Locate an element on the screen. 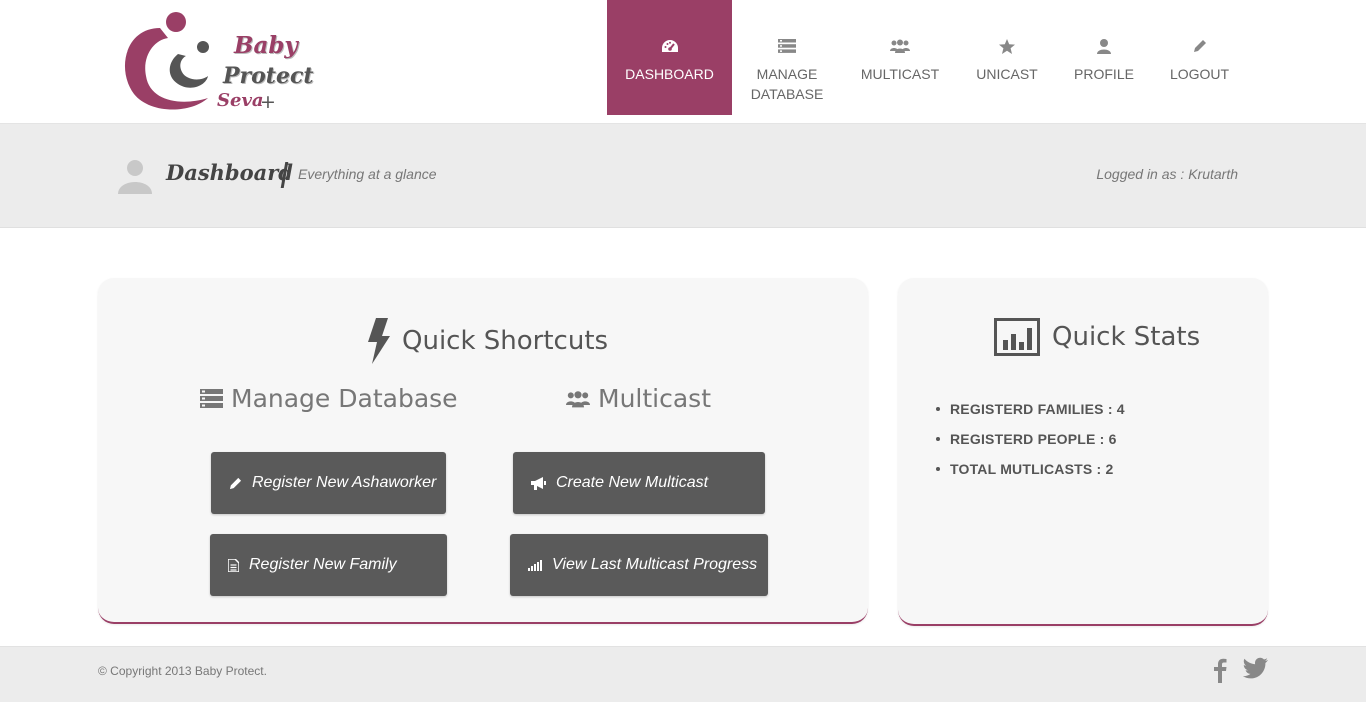 The height and width of the screenshot is (702, 1366). logo-text-protect: Protect is located at coordinates (268, 76).